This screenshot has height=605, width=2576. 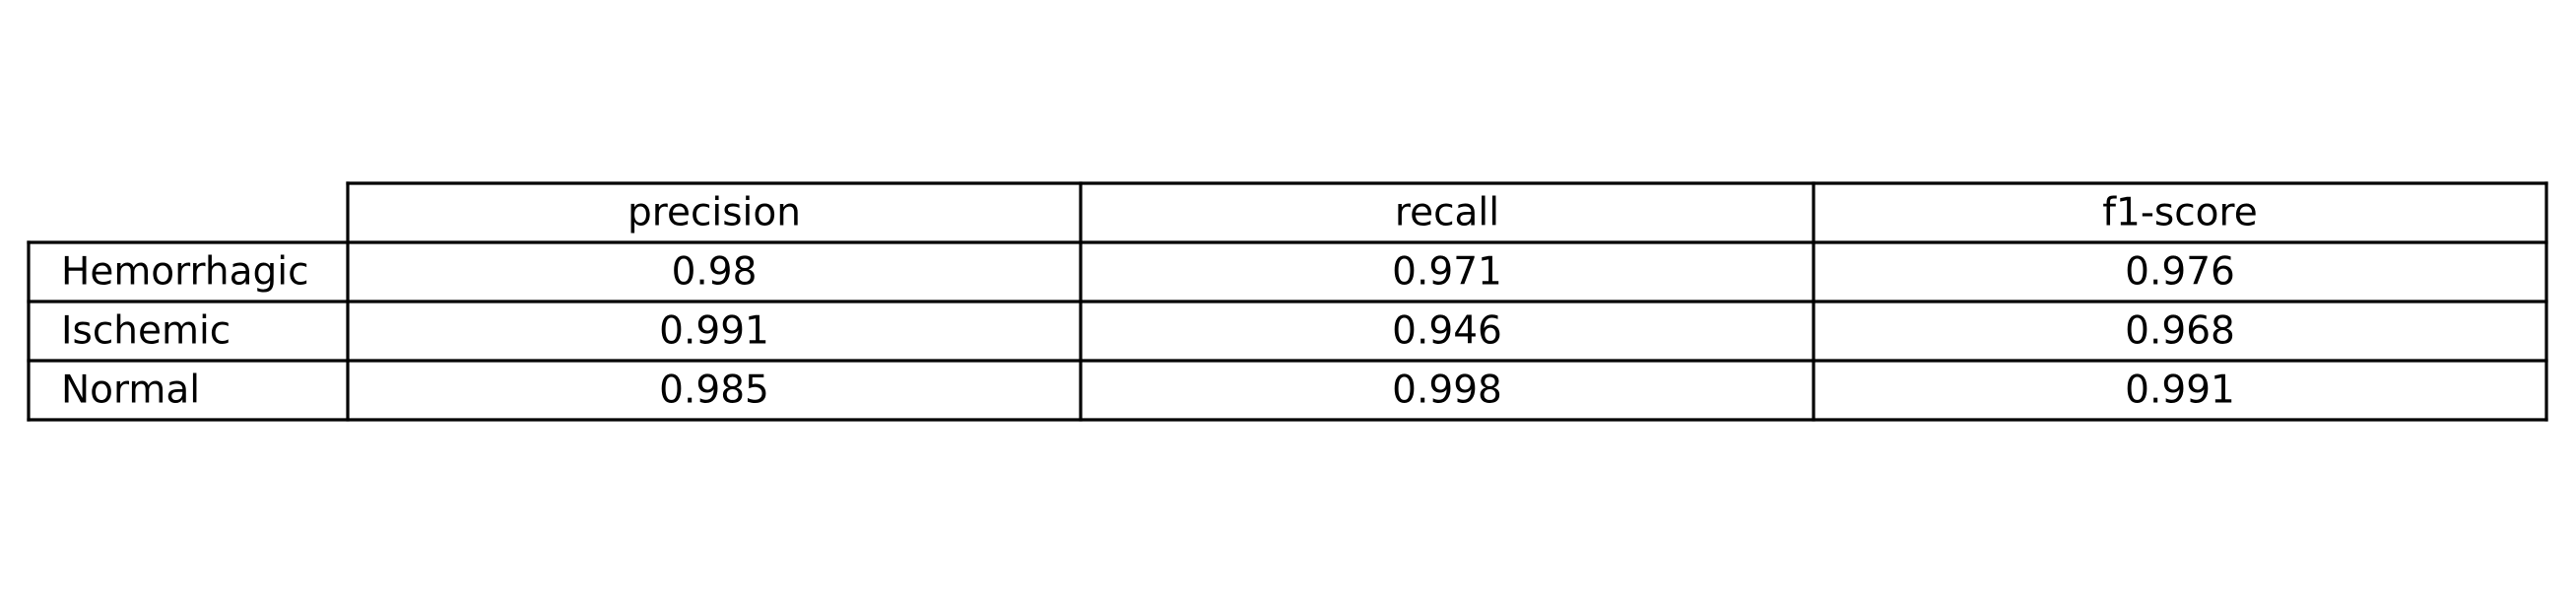 What do you see at coordinates (131, 391) in the screenshot?
I see `row-label: Normal` at bounding box center [131, 391].